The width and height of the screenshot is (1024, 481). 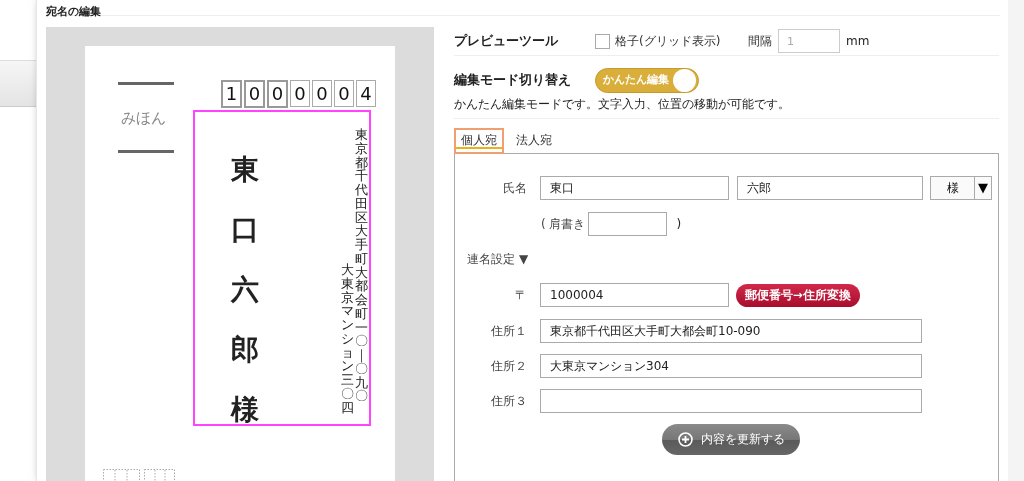 What do you see at coordinates (602, 41) in the screenshot?
I see `grid-checkbox` at bounding box center [602, 41].